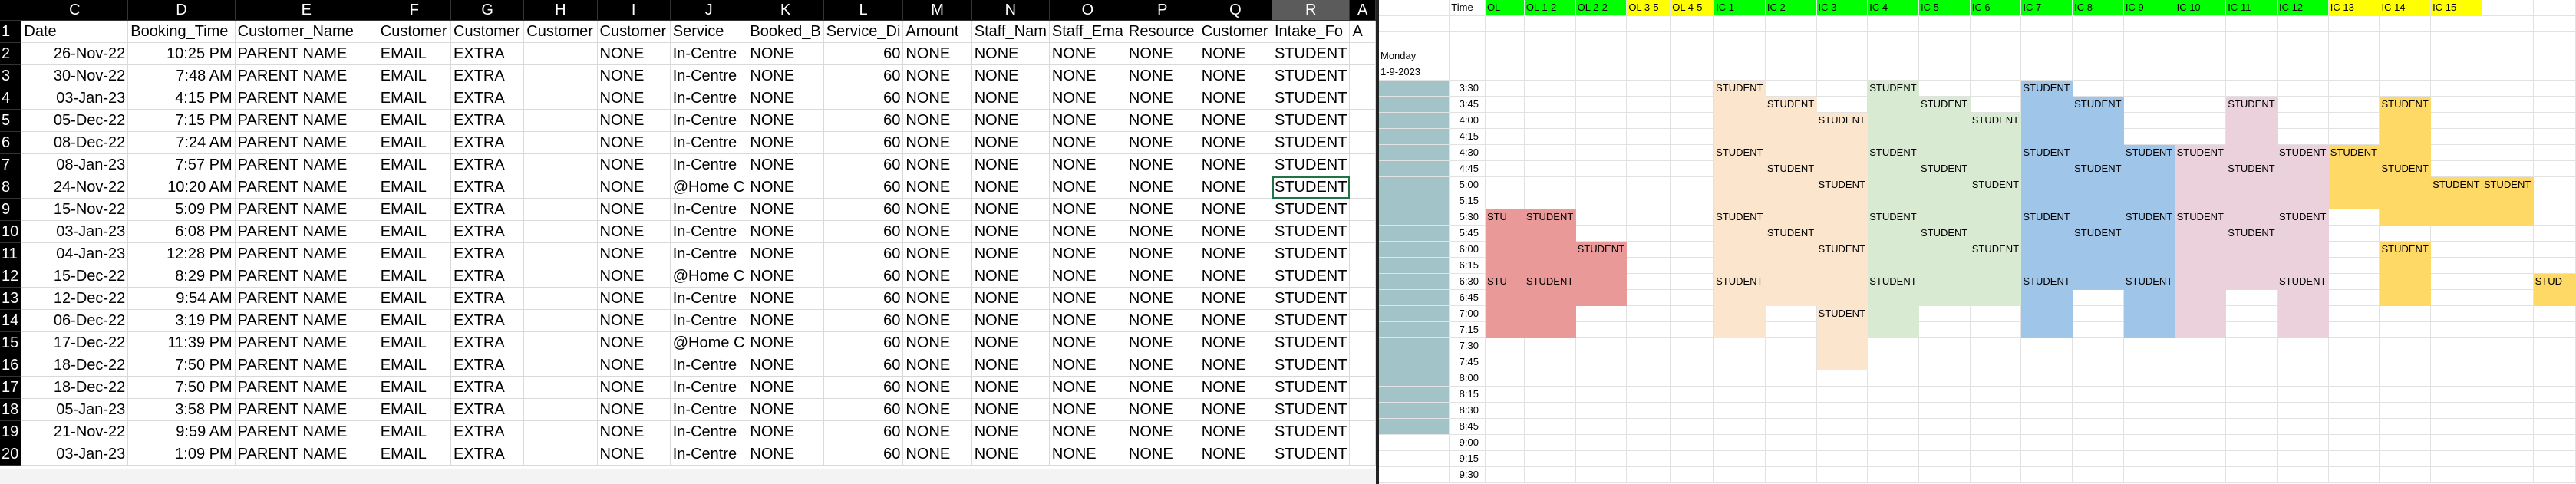 This screenshot has width=2576, height=484. Describe the element at coordinates (1311, 31) in the screenshot. I see `field-name-cell: Intake_Fo` at that location.